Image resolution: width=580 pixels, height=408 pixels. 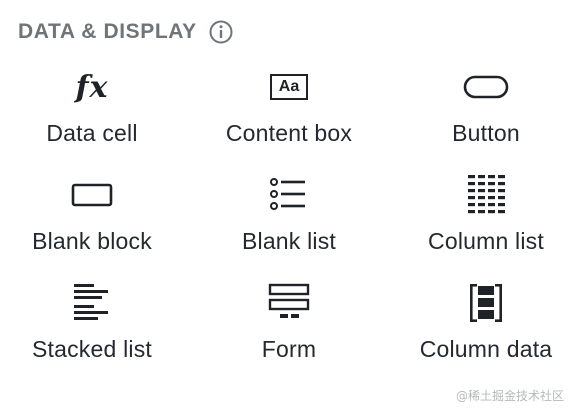 I want to click on button-icon, so click(x=486, y=87).